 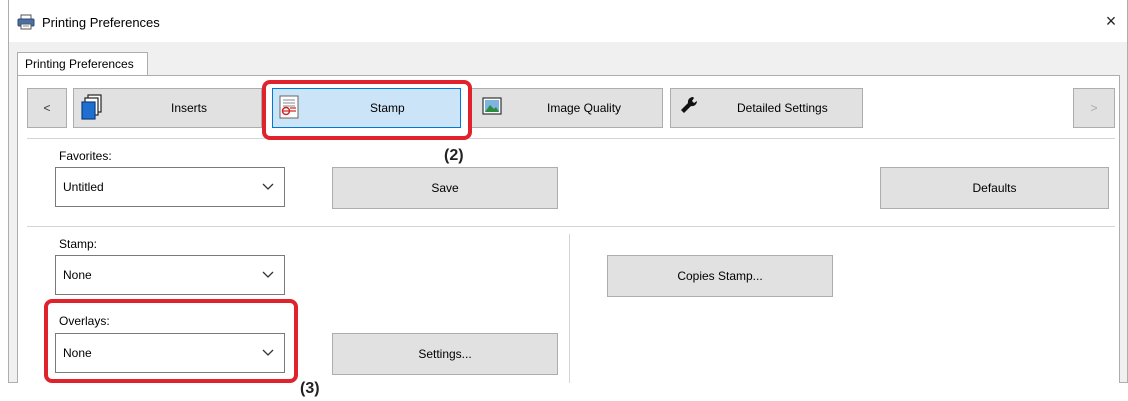 What do you see at coordinates (82, 64) in the screenshot?
I see `tab-printing-preferences: Printing Preferences` at bounding box center [82, 64].